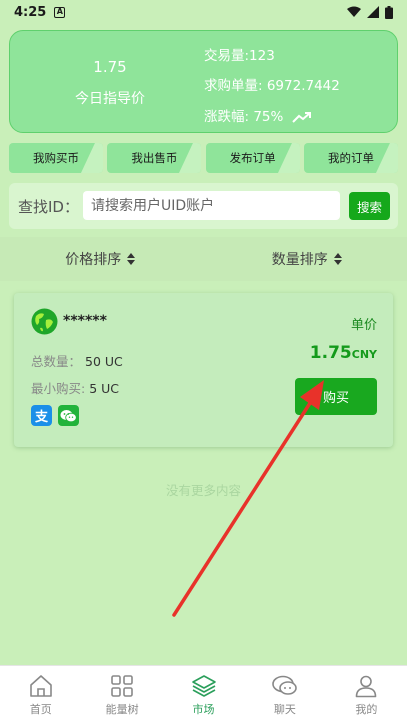  What do you see at coordinates (58, 388) in the screenshot?
I see `min-purchase-label: 最小购买:` at bounding box center [58, 388].